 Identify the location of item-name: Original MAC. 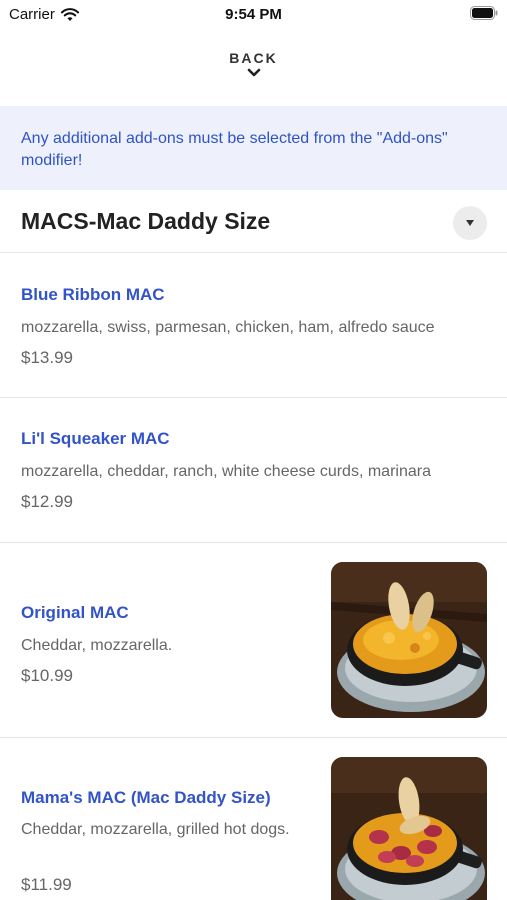
(75, 612).